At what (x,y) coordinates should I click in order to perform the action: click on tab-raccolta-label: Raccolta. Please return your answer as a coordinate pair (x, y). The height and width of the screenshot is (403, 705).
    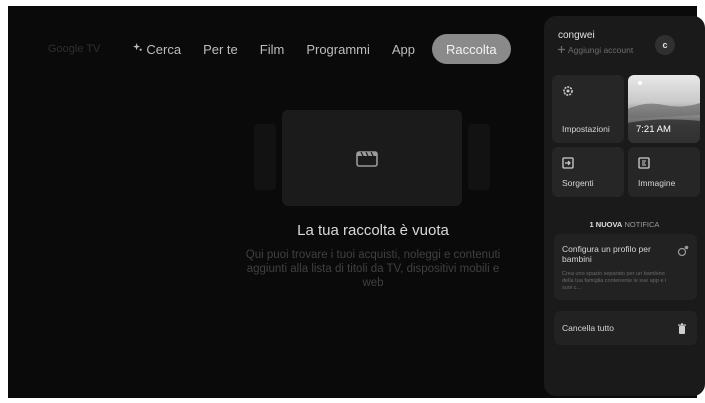
    Looking at the image, I should click on (471, 49).